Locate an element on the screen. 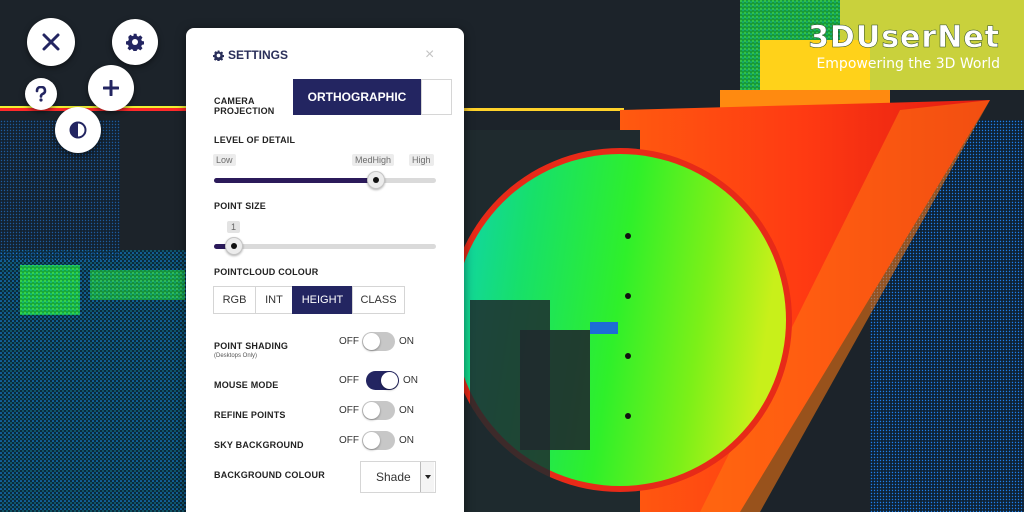 The image size is (1024, 512). point-shading-toggle-row: OFF ON is located at coordinates (376, 341).